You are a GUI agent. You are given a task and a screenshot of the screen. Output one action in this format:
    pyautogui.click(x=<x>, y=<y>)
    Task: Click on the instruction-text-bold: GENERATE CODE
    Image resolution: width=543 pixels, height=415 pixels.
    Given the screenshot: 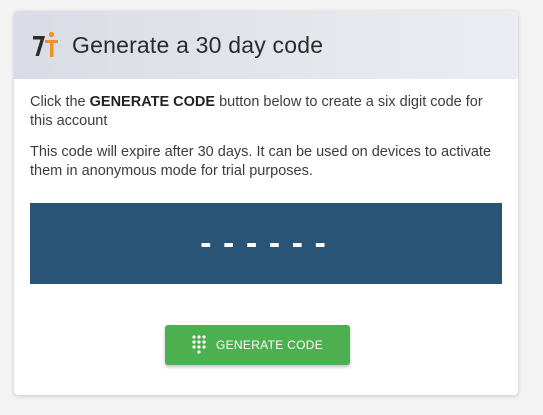 What is the action you would take?
    pyautogui.click(x=152, y=102)
    